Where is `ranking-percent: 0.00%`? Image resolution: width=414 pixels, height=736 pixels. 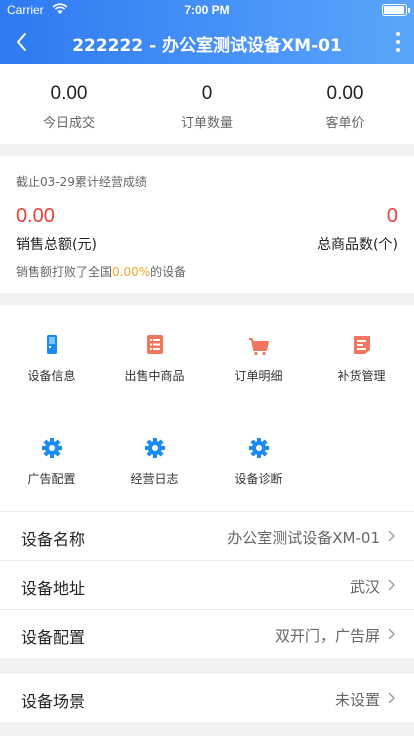 ranking-percent: 0.00% is located at coordinates (131, 272).